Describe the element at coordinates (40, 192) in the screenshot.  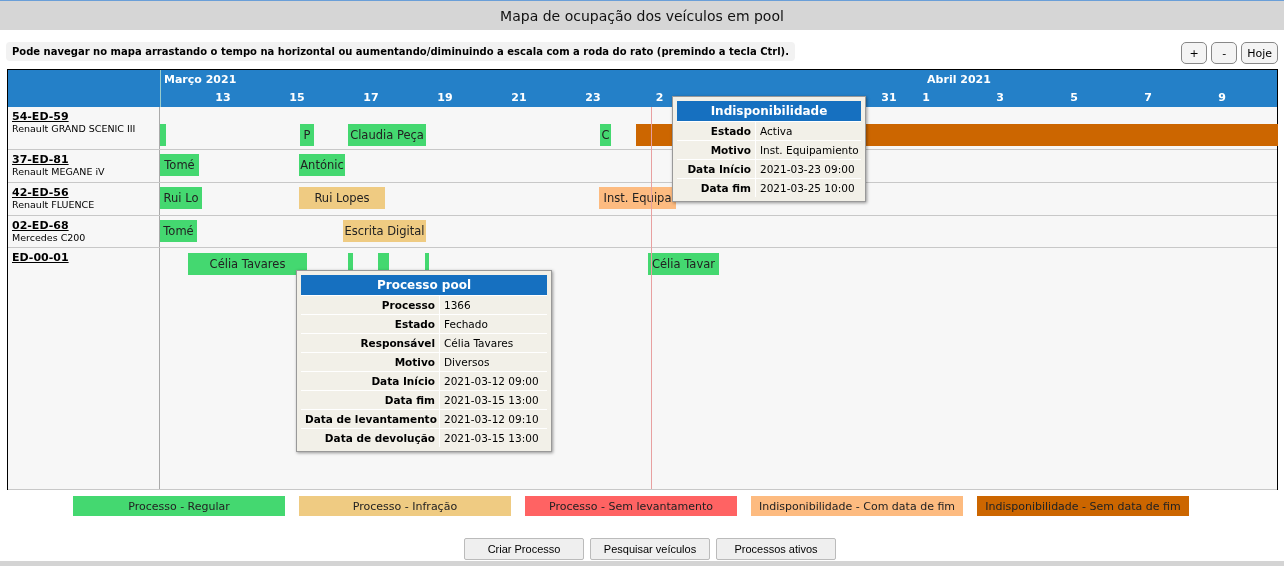
I see `vehicle-plate-link: 42-ED-56` at that location.